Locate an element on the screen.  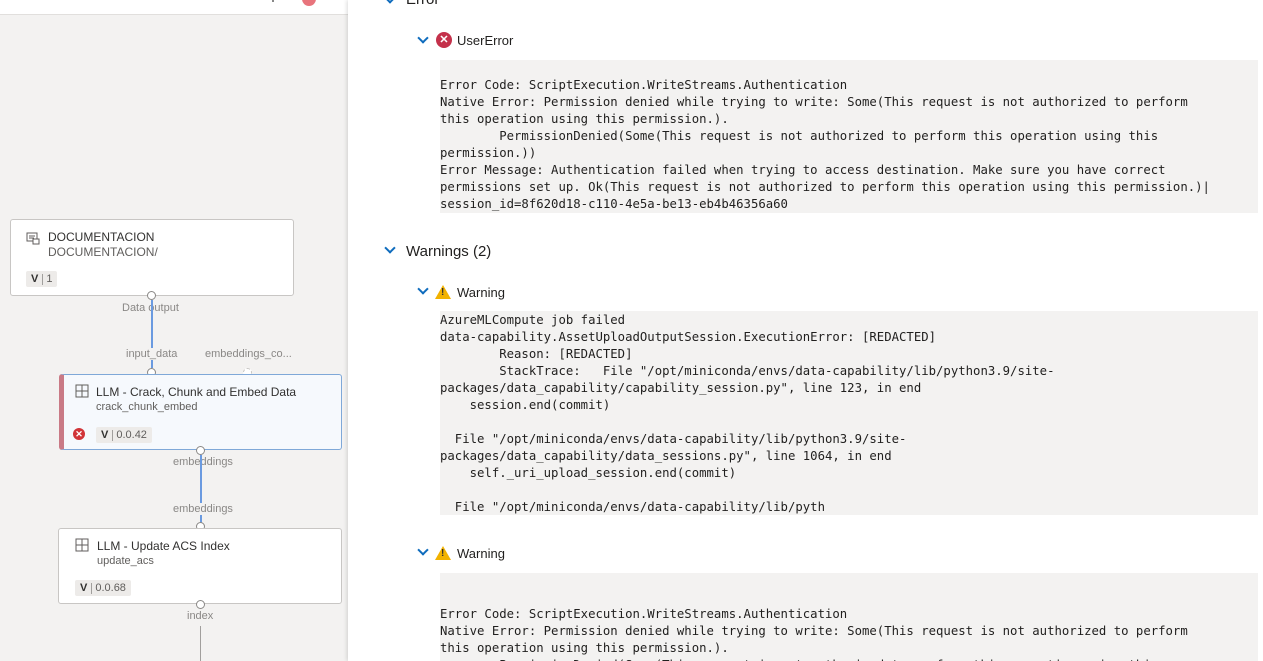
error-section-title: Error is located at coordinates (422, 4).